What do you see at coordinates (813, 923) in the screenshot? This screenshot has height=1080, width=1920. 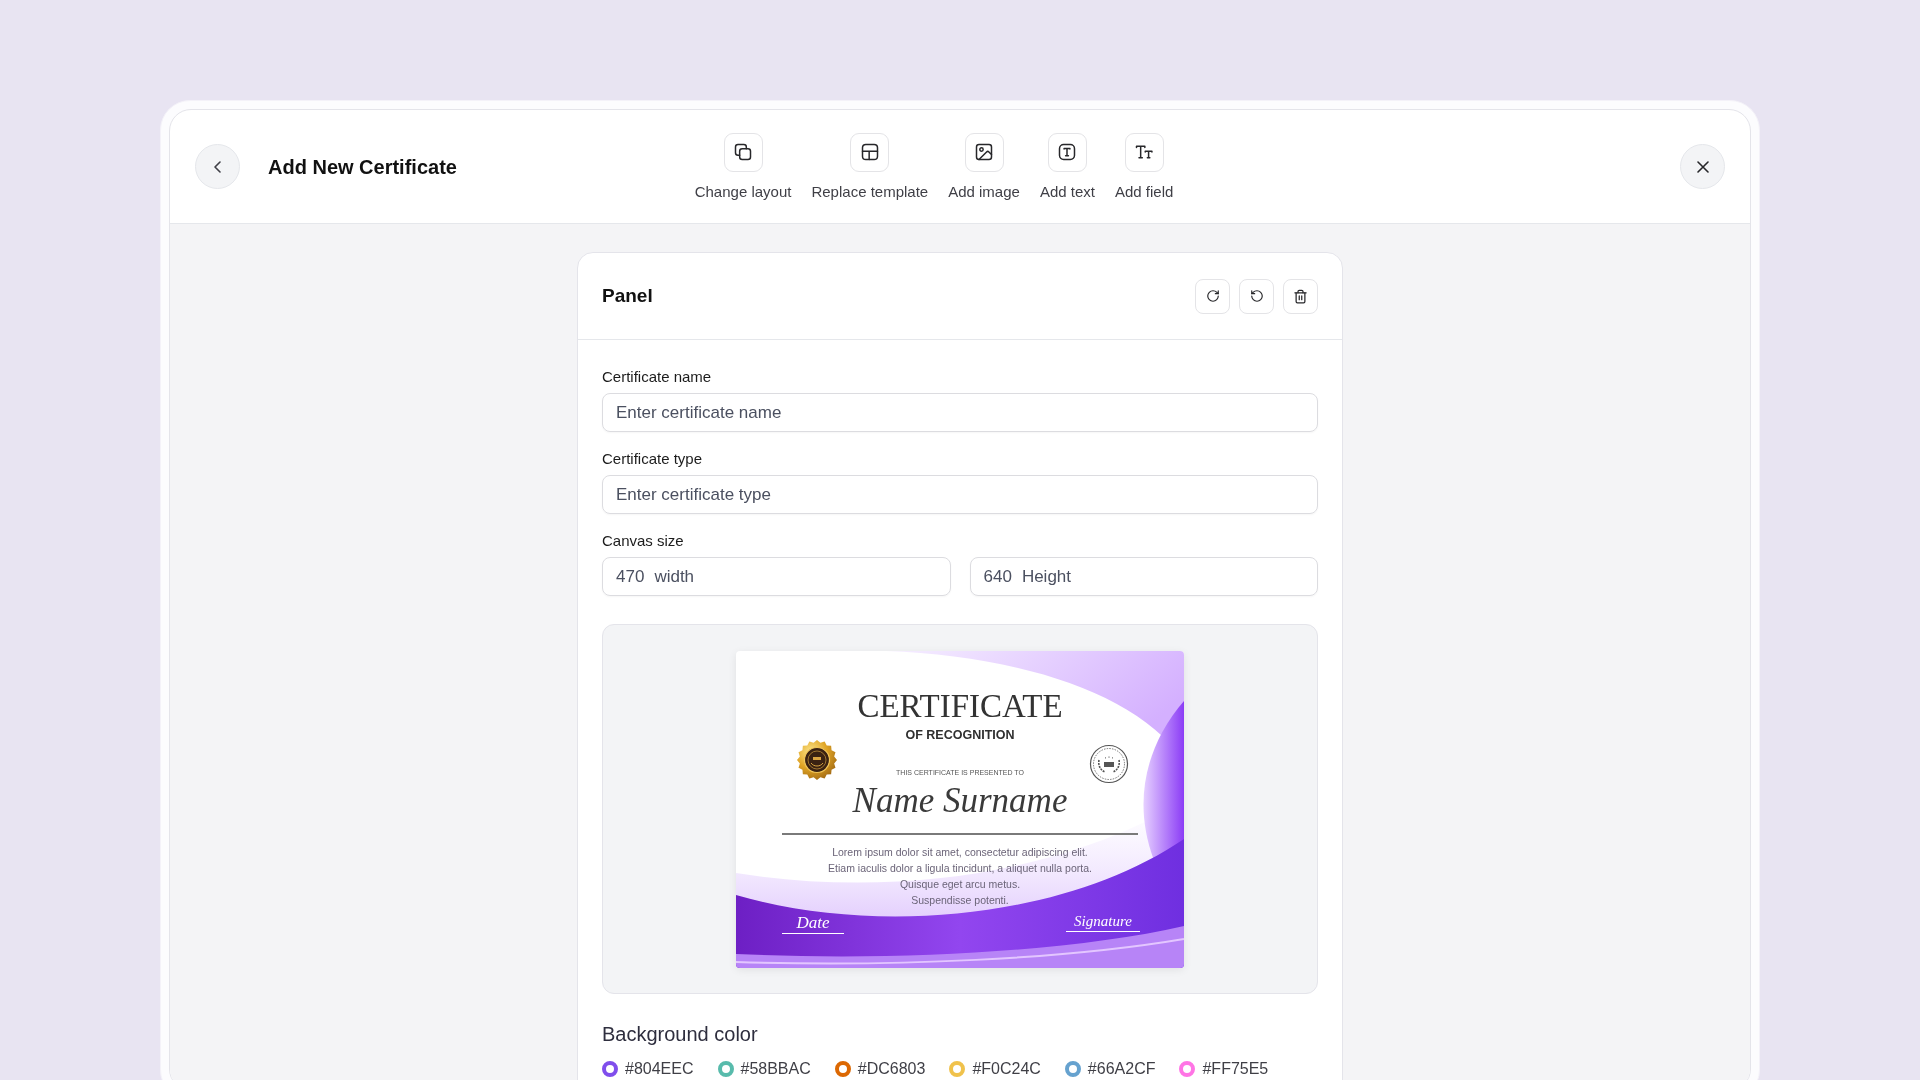 I see `date-line: Date` at bounding box center [813, 923].